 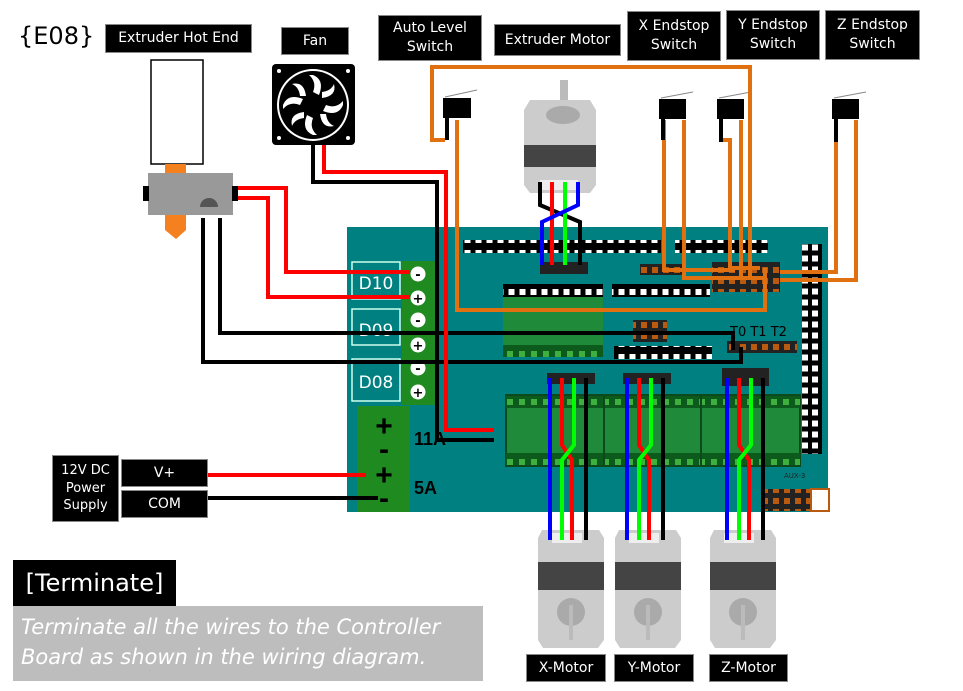 What do you see at coordinates (313, 104) in the screenshot?
I see `fan-icon` at bounding box center [313, 104].